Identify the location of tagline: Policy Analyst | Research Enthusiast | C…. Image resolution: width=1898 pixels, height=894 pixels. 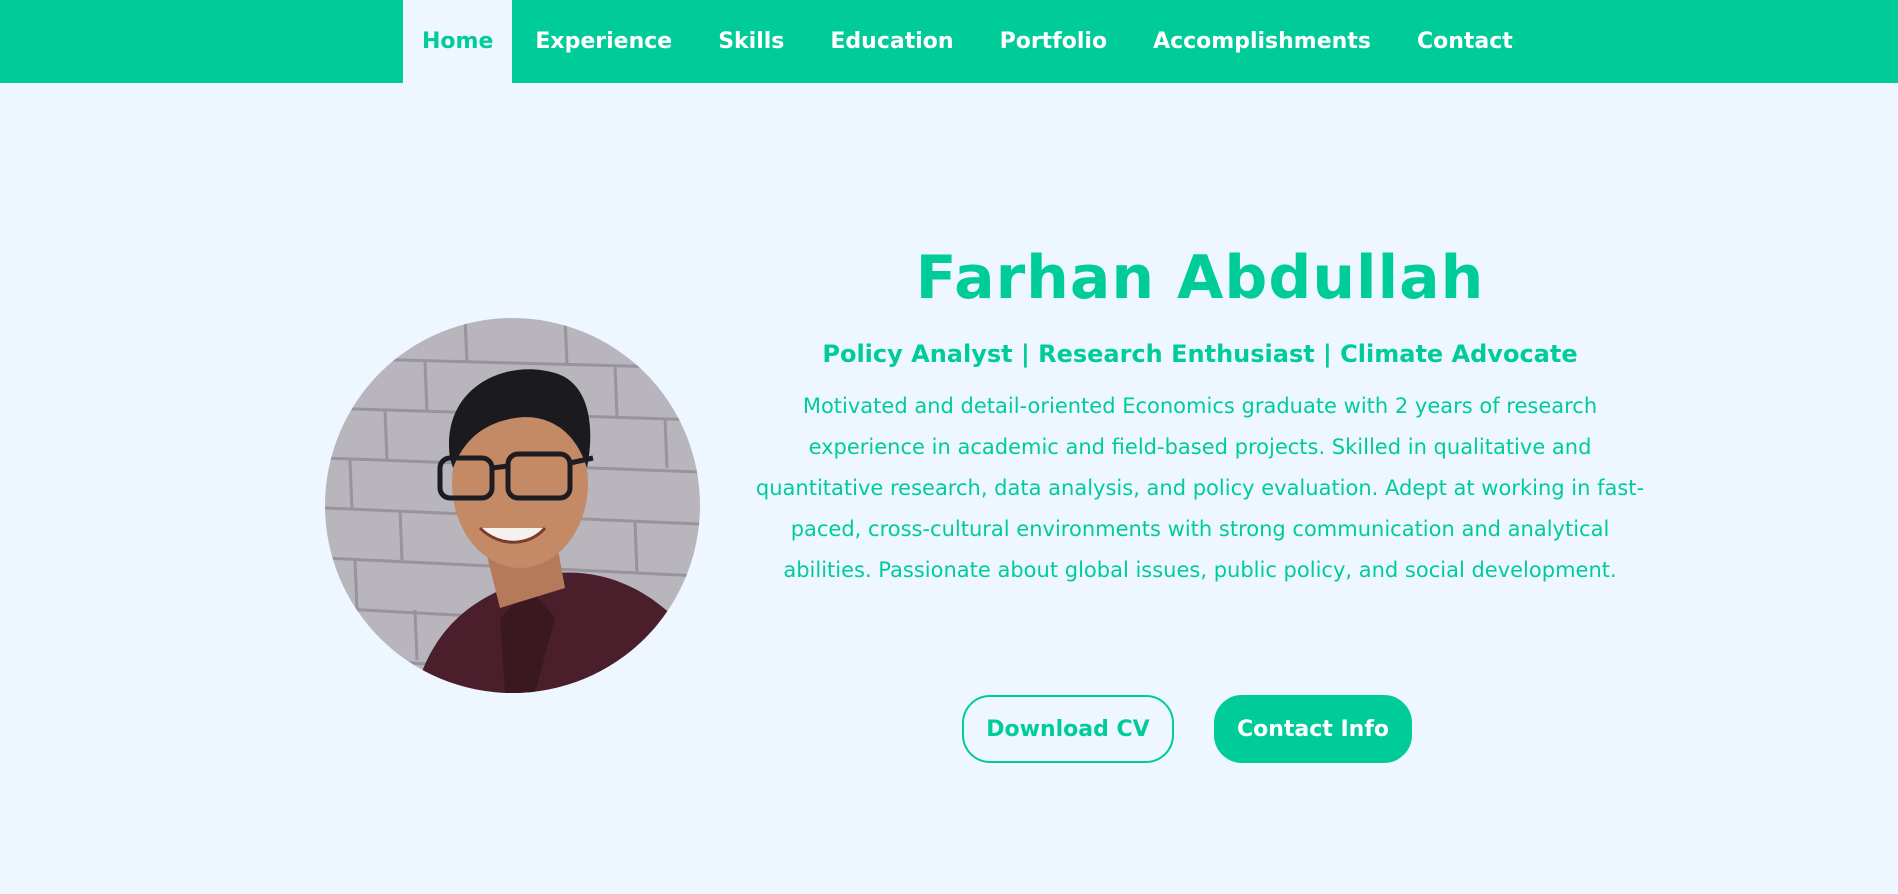
(1200, 354).